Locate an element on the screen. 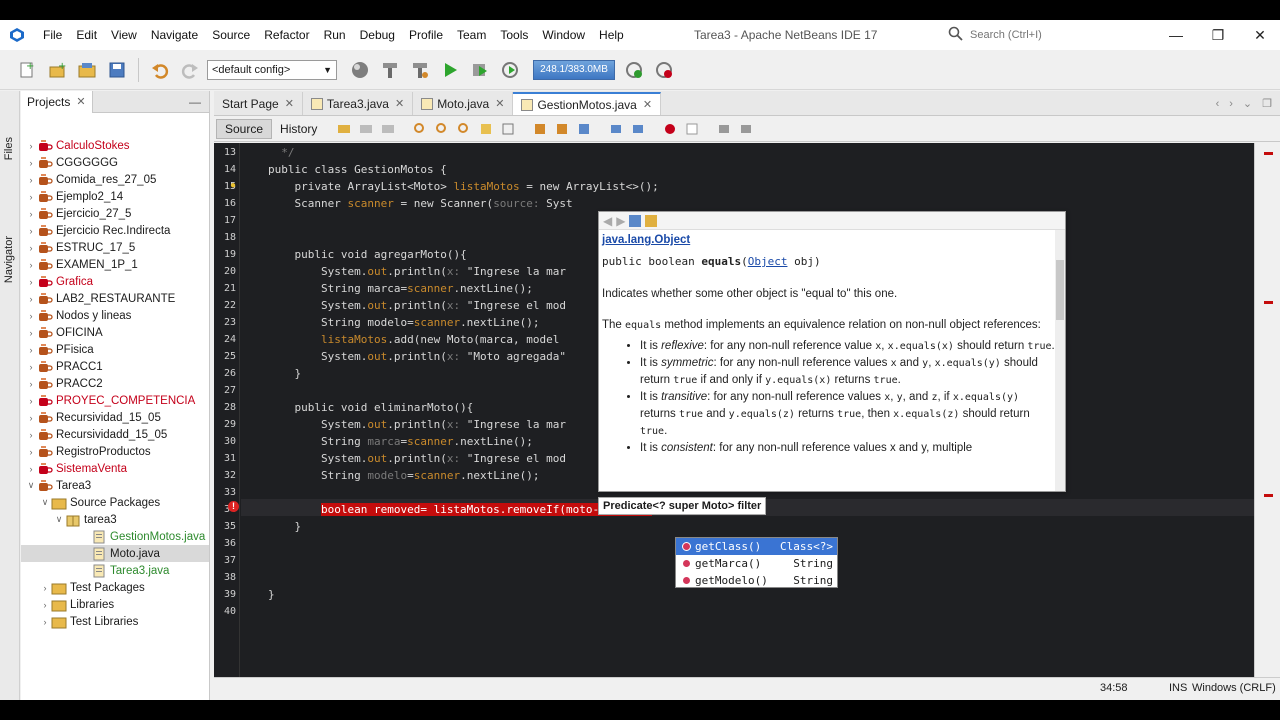 The image size is (1280, 720). menu-view: View is located at coordinates (124, 35).